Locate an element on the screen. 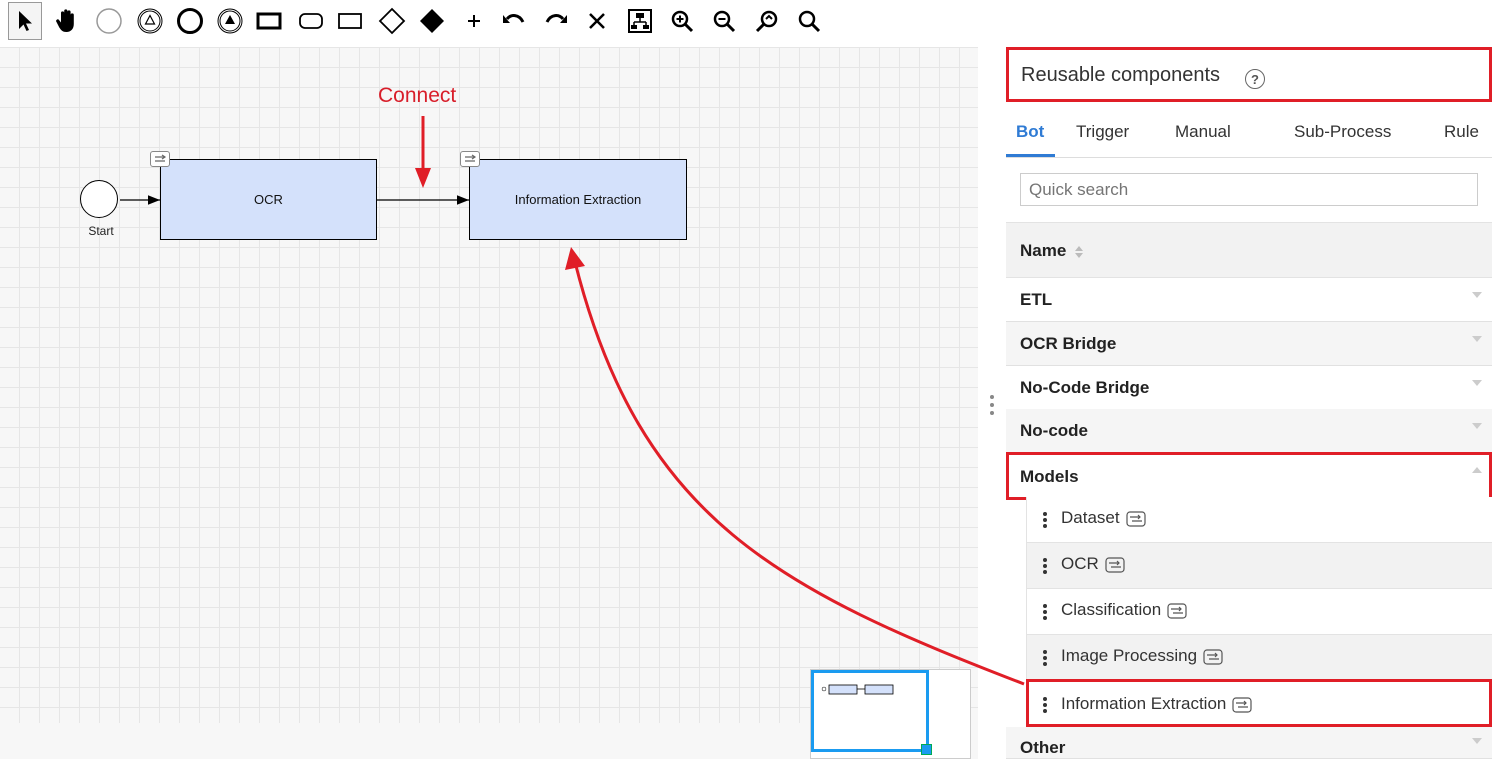 This screenshot has height=759, width=1492. item-label: Information Extraction is located at coordinates (1156, 704).